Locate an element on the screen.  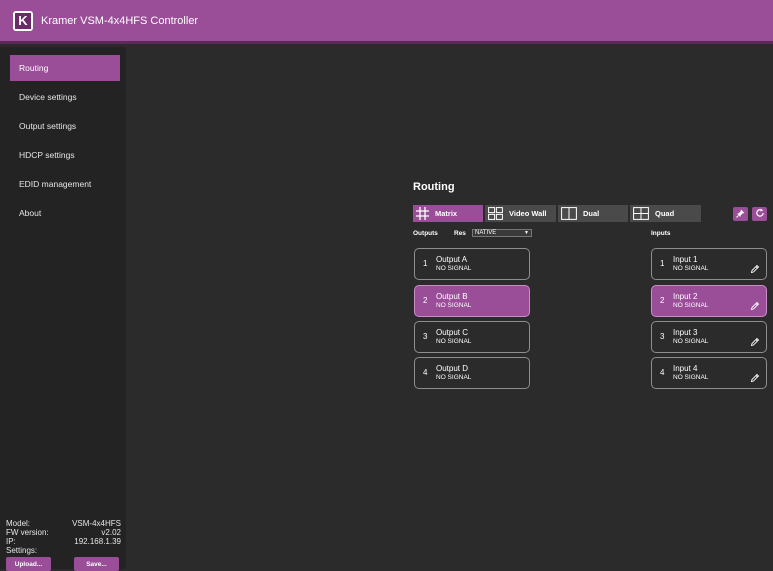
input-number: 1 is located at coordinates (662, 263).